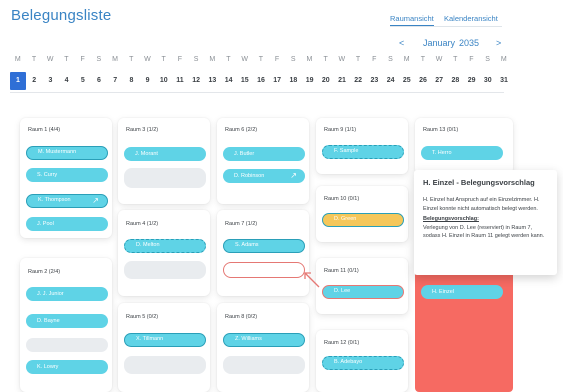 The height and width of the screenshot is (392, 563). What do you see at coordinates (479, 182) in the screenshot?
I see `tooltip-title: H. Einzel - Belegungsvorschlag` at bounding box center [479, 182].